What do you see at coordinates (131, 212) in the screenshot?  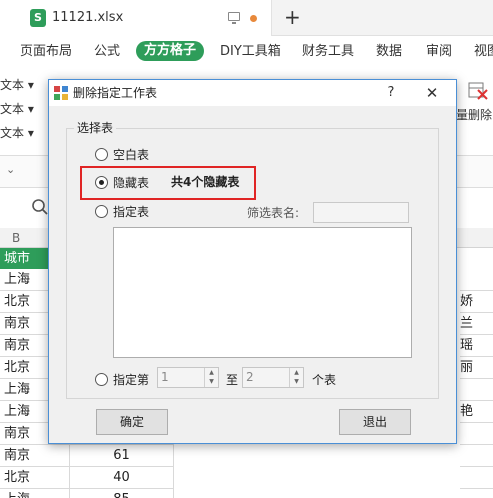 I see `radio-specified-label: 指定表` at bounding box center [131, 212].